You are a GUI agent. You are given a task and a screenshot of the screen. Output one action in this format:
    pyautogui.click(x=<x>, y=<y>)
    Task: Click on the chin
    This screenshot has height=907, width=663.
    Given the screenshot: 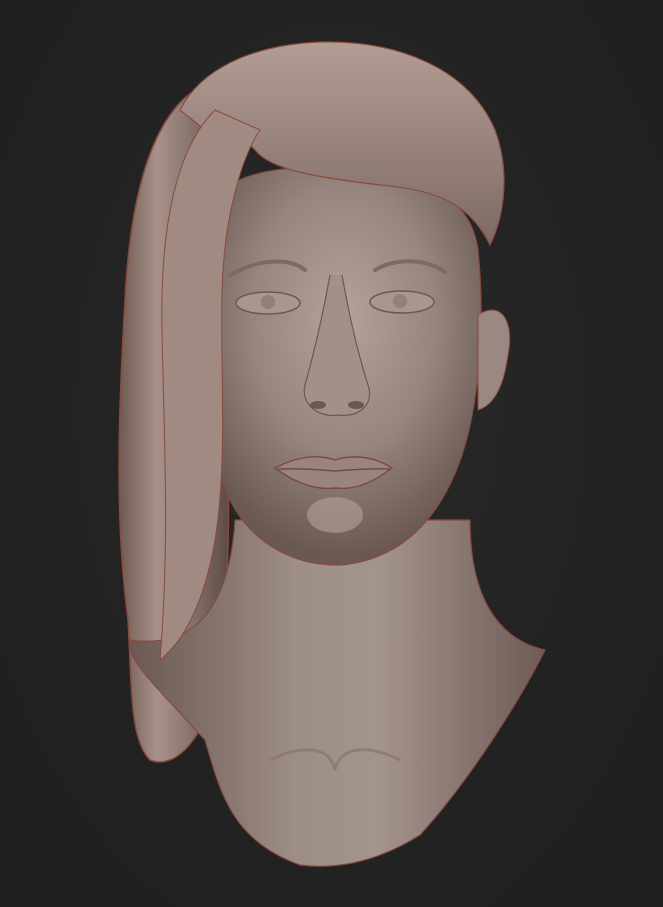 What is the action you would take?
    pyautogui.click(x=335, y=515)
    